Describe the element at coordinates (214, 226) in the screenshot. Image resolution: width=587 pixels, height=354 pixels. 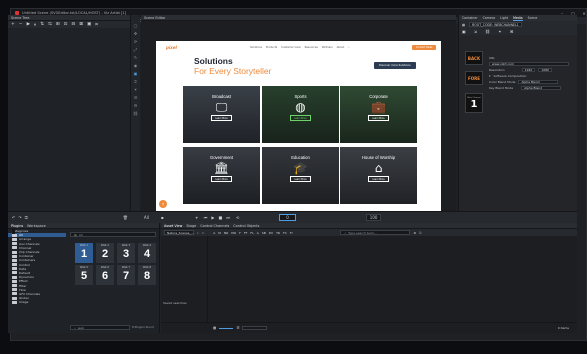
I see `tab-control-channels: Control Channels` at that location.